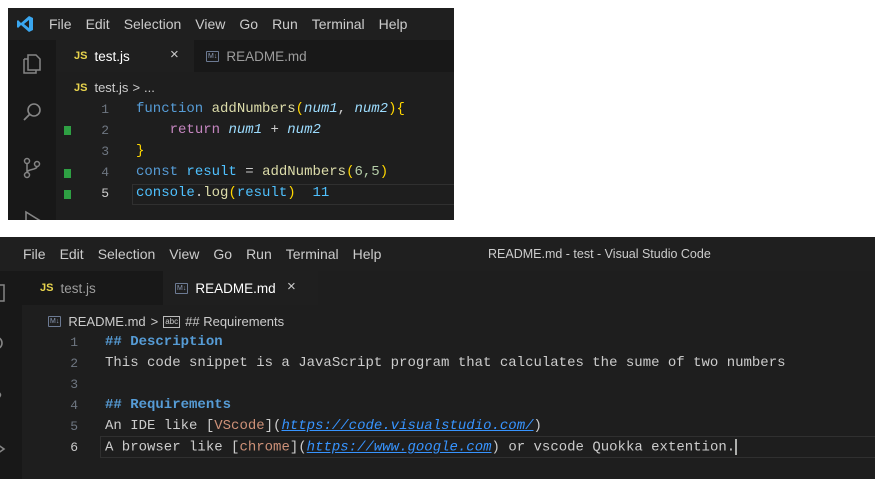 The image size is (875, 479). I want to click on tab-readme-md: M↓ README.md, so click(264, 56).